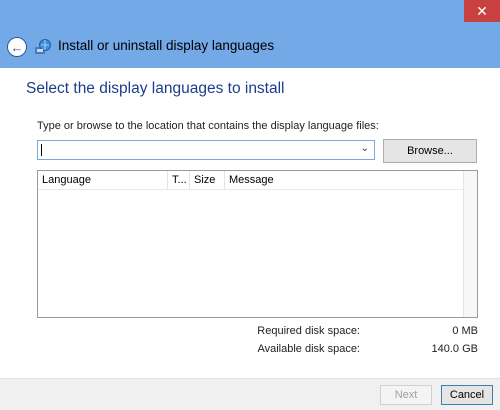 This screenshot has height=410, width=500. What do you see at coordinates (308, 331) in the screenshot?
I see `required-disk-space-label: Required disk space:` at bounding box center [308, 331].